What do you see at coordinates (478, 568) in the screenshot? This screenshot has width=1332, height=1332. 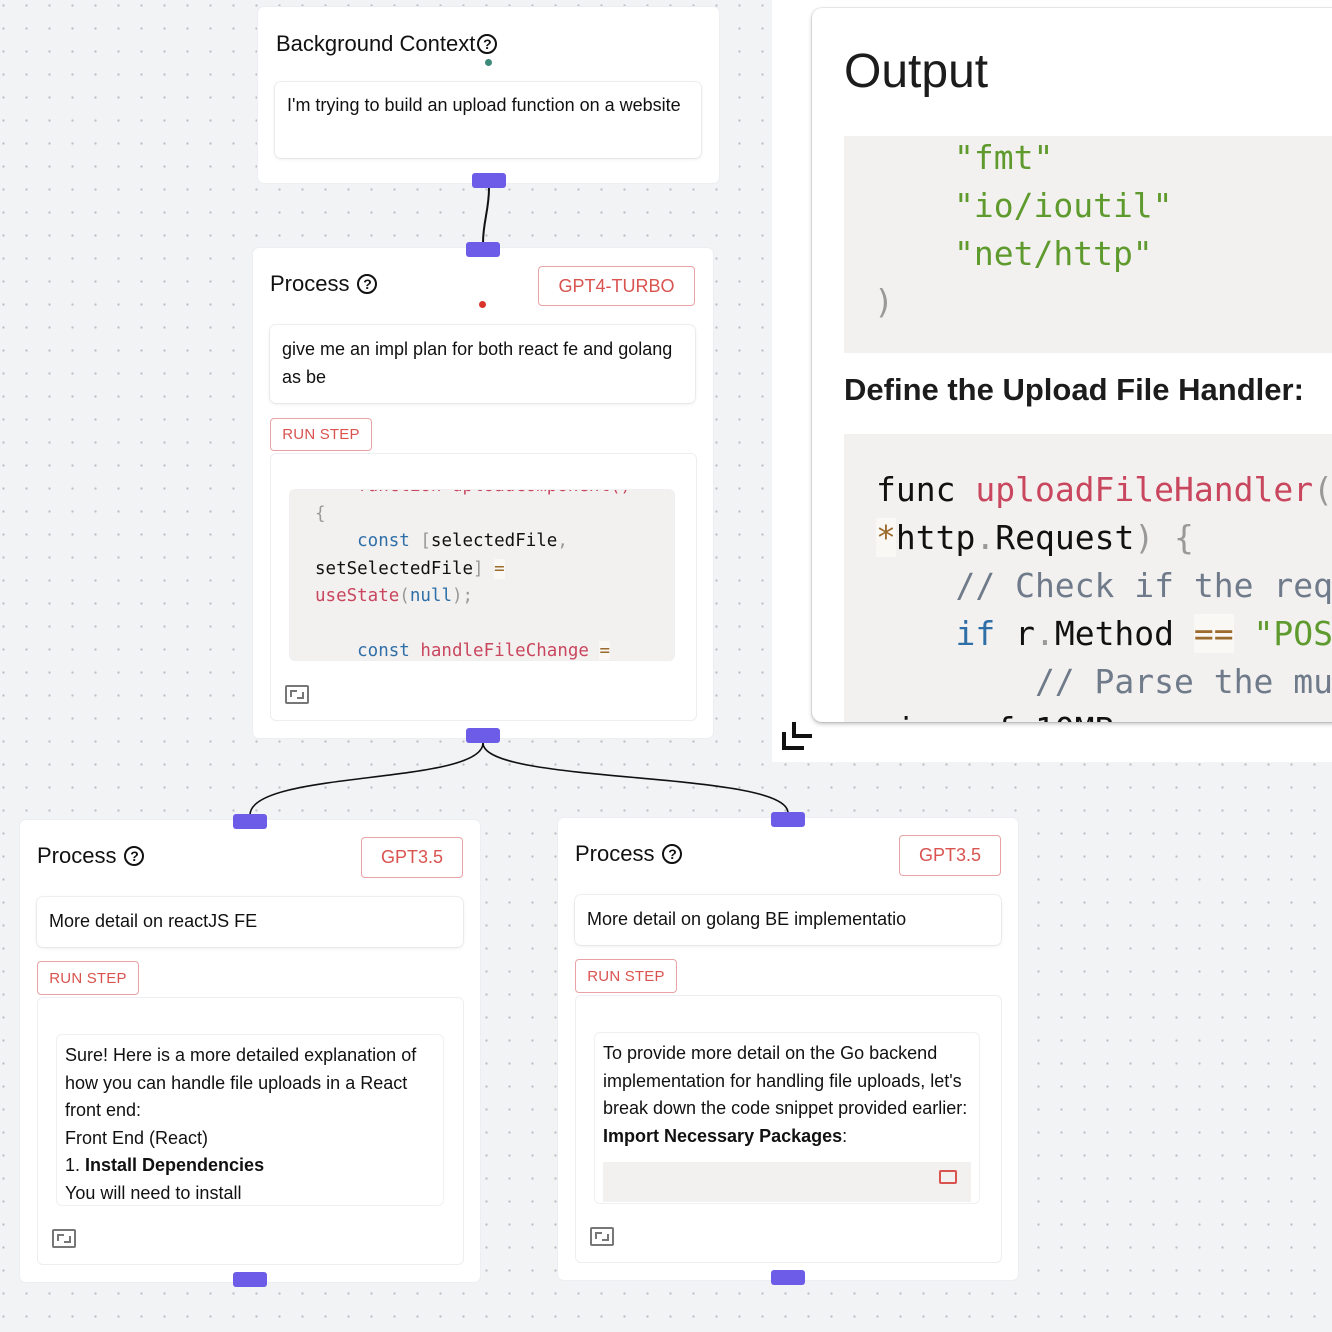 I see `code-token: ]` at bounding box center [478, 568].